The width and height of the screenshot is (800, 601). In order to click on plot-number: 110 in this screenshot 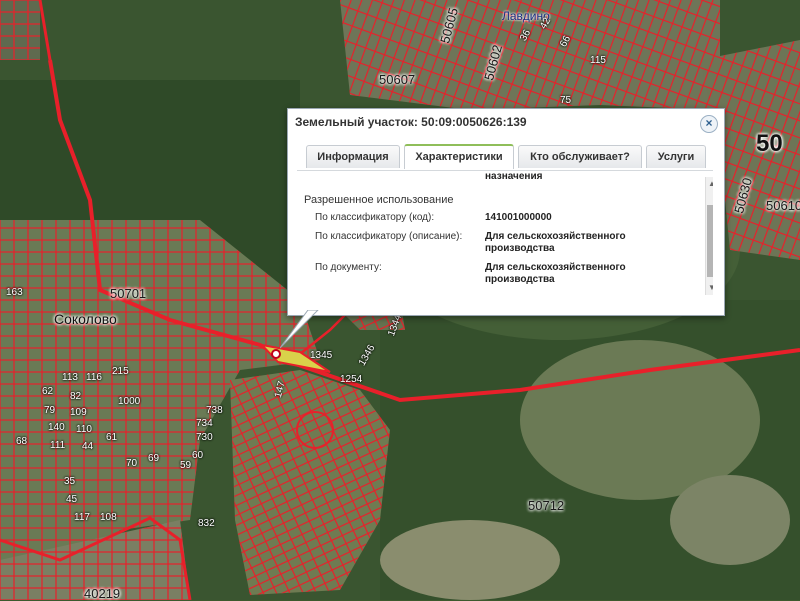, I will do `click(84, 429)`.